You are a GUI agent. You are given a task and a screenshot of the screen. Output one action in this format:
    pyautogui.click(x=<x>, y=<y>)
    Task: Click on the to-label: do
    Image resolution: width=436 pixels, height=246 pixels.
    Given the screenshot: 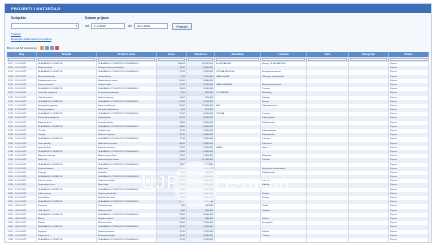 What is the action you would take?
    pyautogui.click(x=130, y=26)
    